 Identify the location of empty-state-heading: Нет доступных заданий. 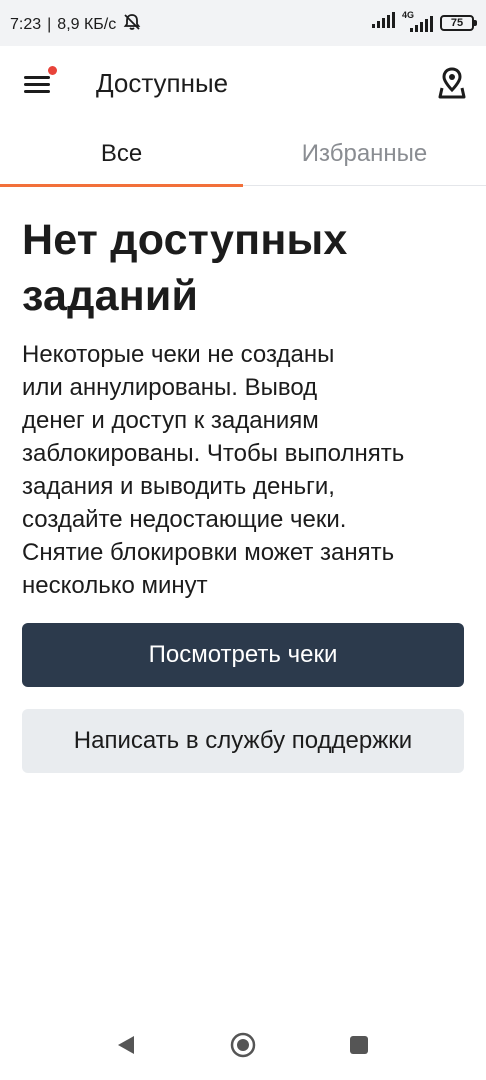
(185, 268).